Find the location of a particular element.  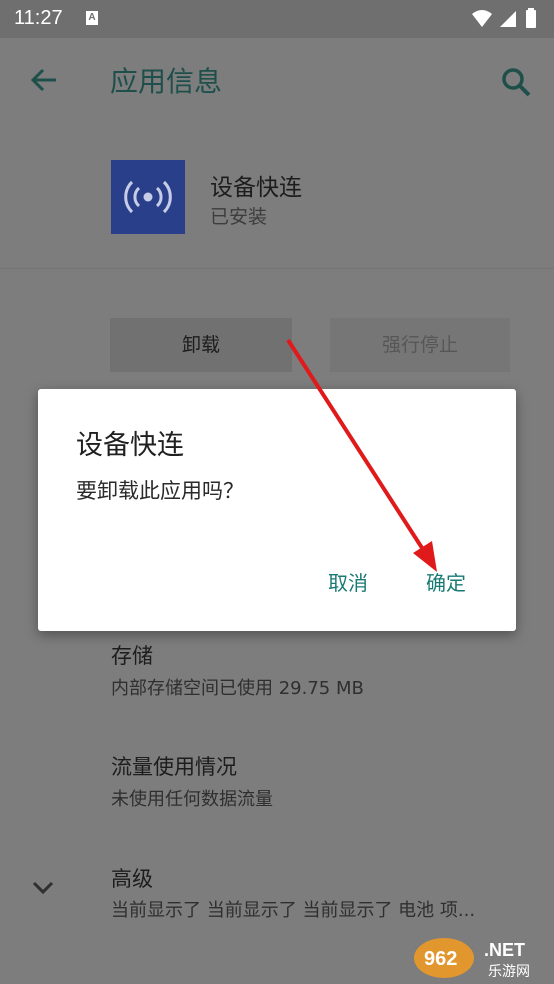

app-bar: 应用信息 is located at coordinates (277, 80).